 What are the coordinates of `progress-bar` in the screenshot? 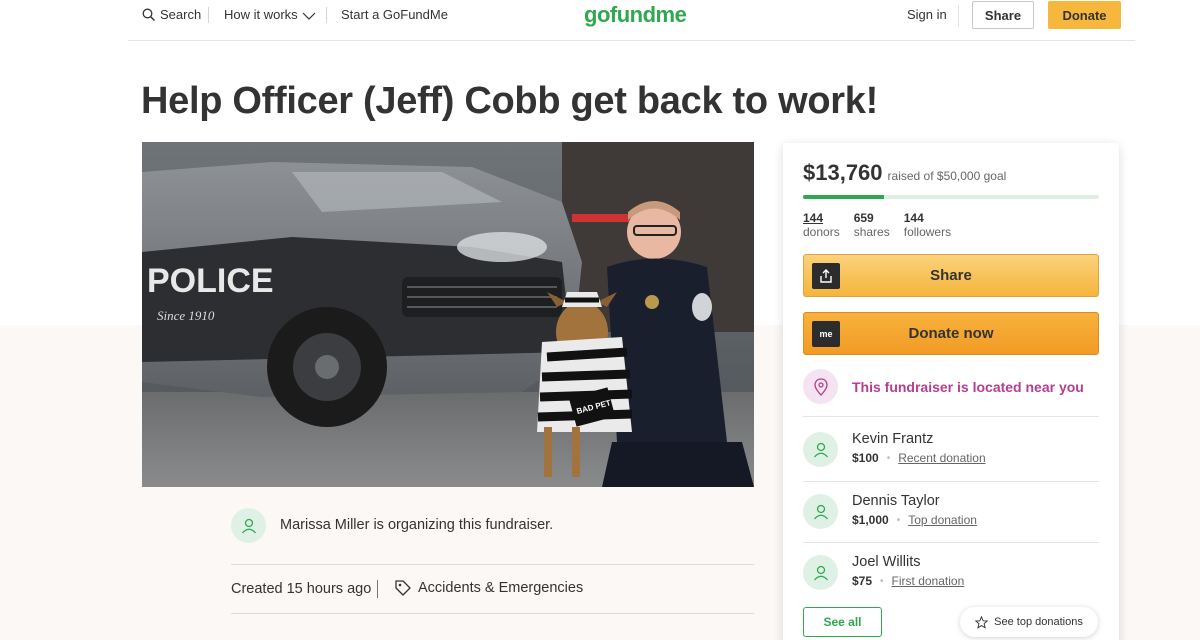 It's located at (951, 197).